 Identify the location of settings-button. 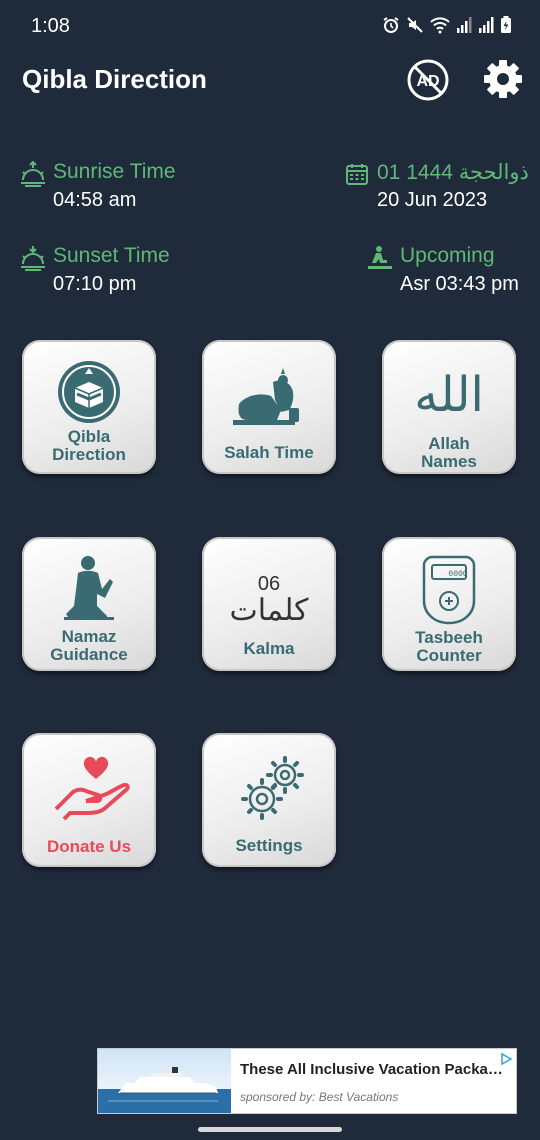
(503, 79).